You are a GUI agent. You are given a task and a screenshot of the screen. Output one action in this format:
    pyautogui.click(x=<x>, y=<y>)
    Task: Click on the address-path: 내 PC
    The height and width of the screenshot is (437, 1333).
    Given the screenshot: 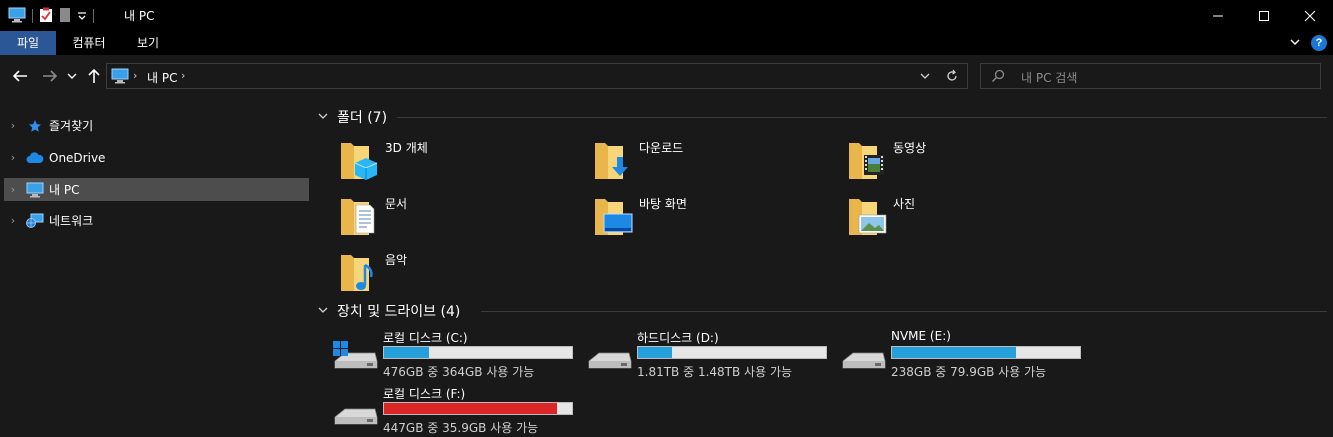 What is the action you would take?
    pyautogui.click(x=162, y=77)
    